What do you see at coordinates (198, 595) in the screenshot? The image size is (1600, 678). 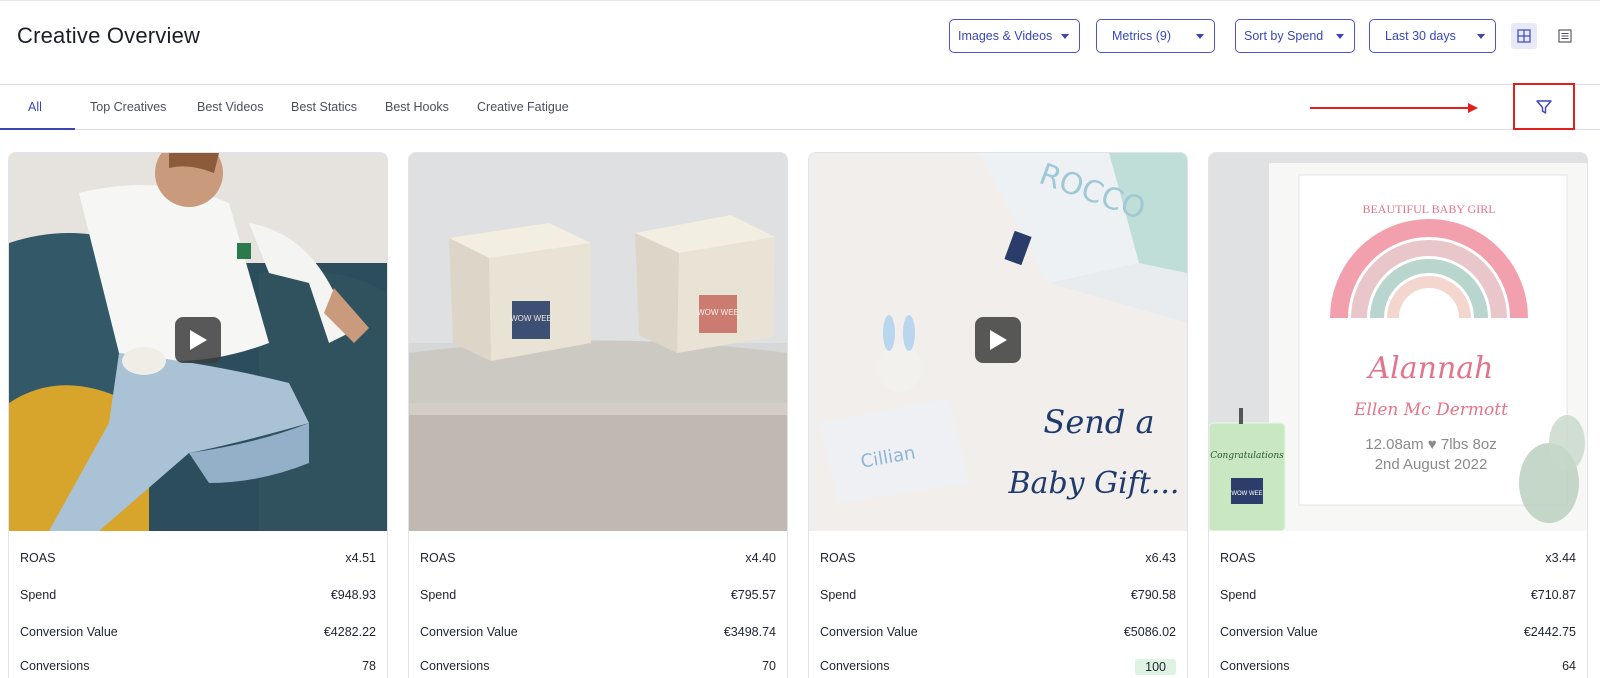 I see `metric-row-spend: Spend €948.93` at bounding box center [198, 595].